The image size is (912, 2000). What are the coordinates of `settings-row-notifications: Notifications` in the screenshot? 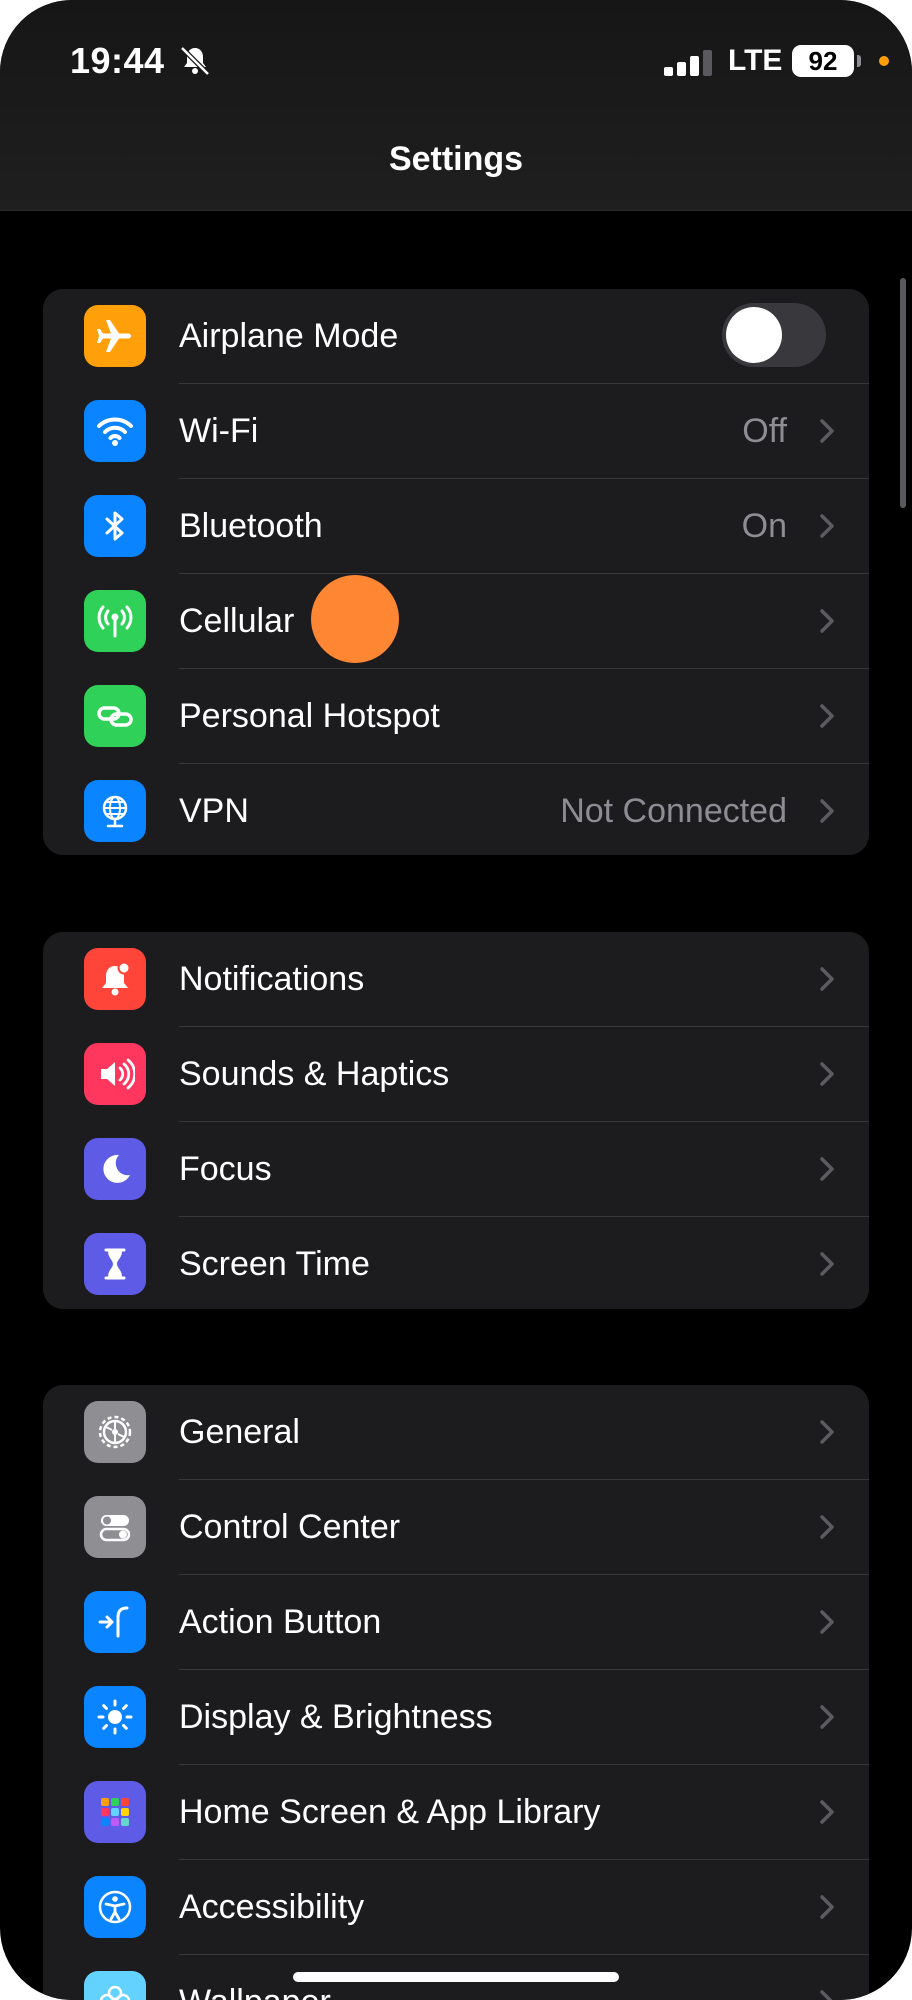 It's located at (456, 979).